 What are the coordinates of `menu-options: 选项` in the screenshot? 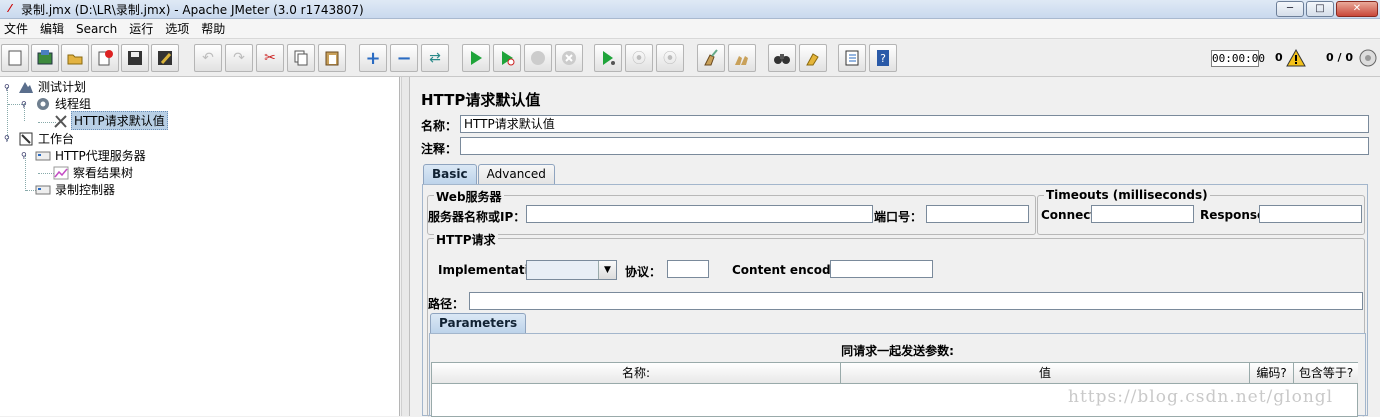 It's located at (180, 28).